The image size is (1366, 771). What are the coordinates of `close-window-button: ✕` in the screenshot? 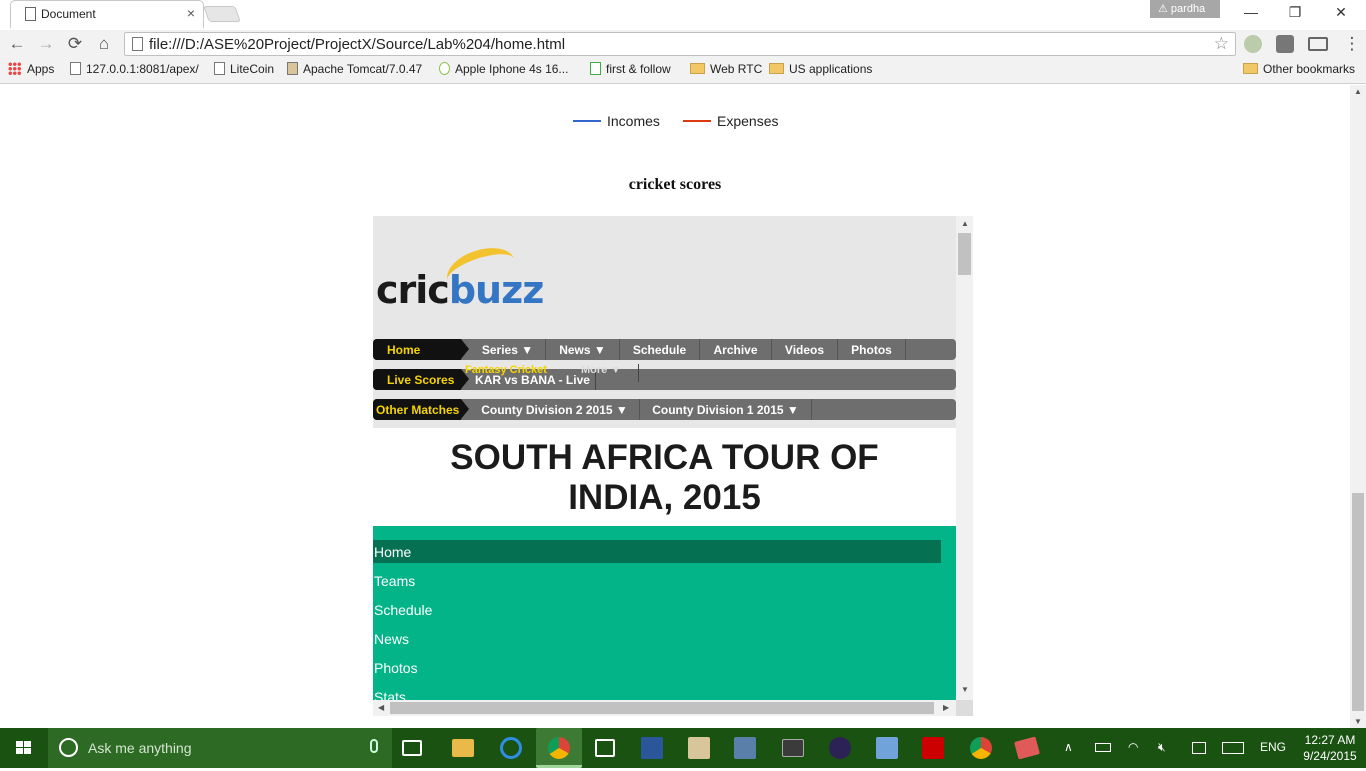 It's located at (1341, 12).